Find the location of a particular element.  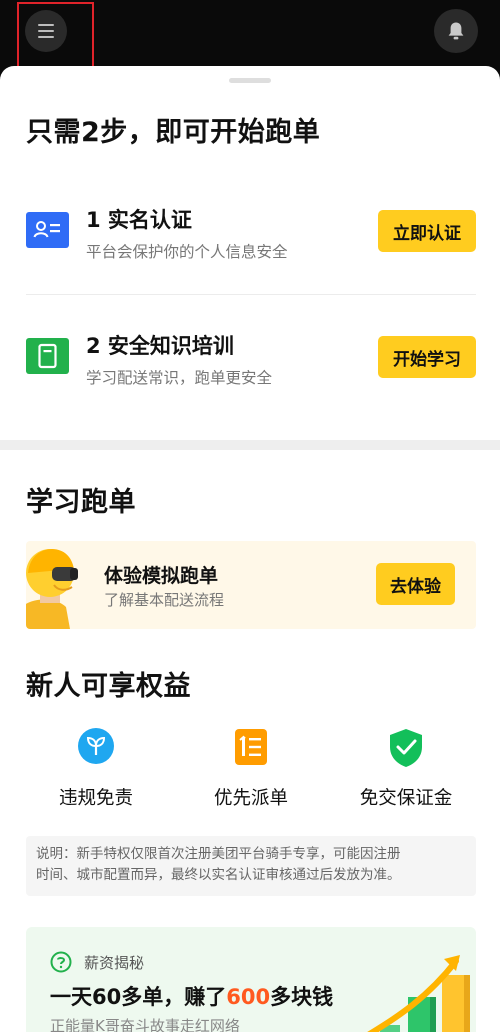

promo-title: 一天60多单，赚了600多块钱 is located at coordinates (191, 996).